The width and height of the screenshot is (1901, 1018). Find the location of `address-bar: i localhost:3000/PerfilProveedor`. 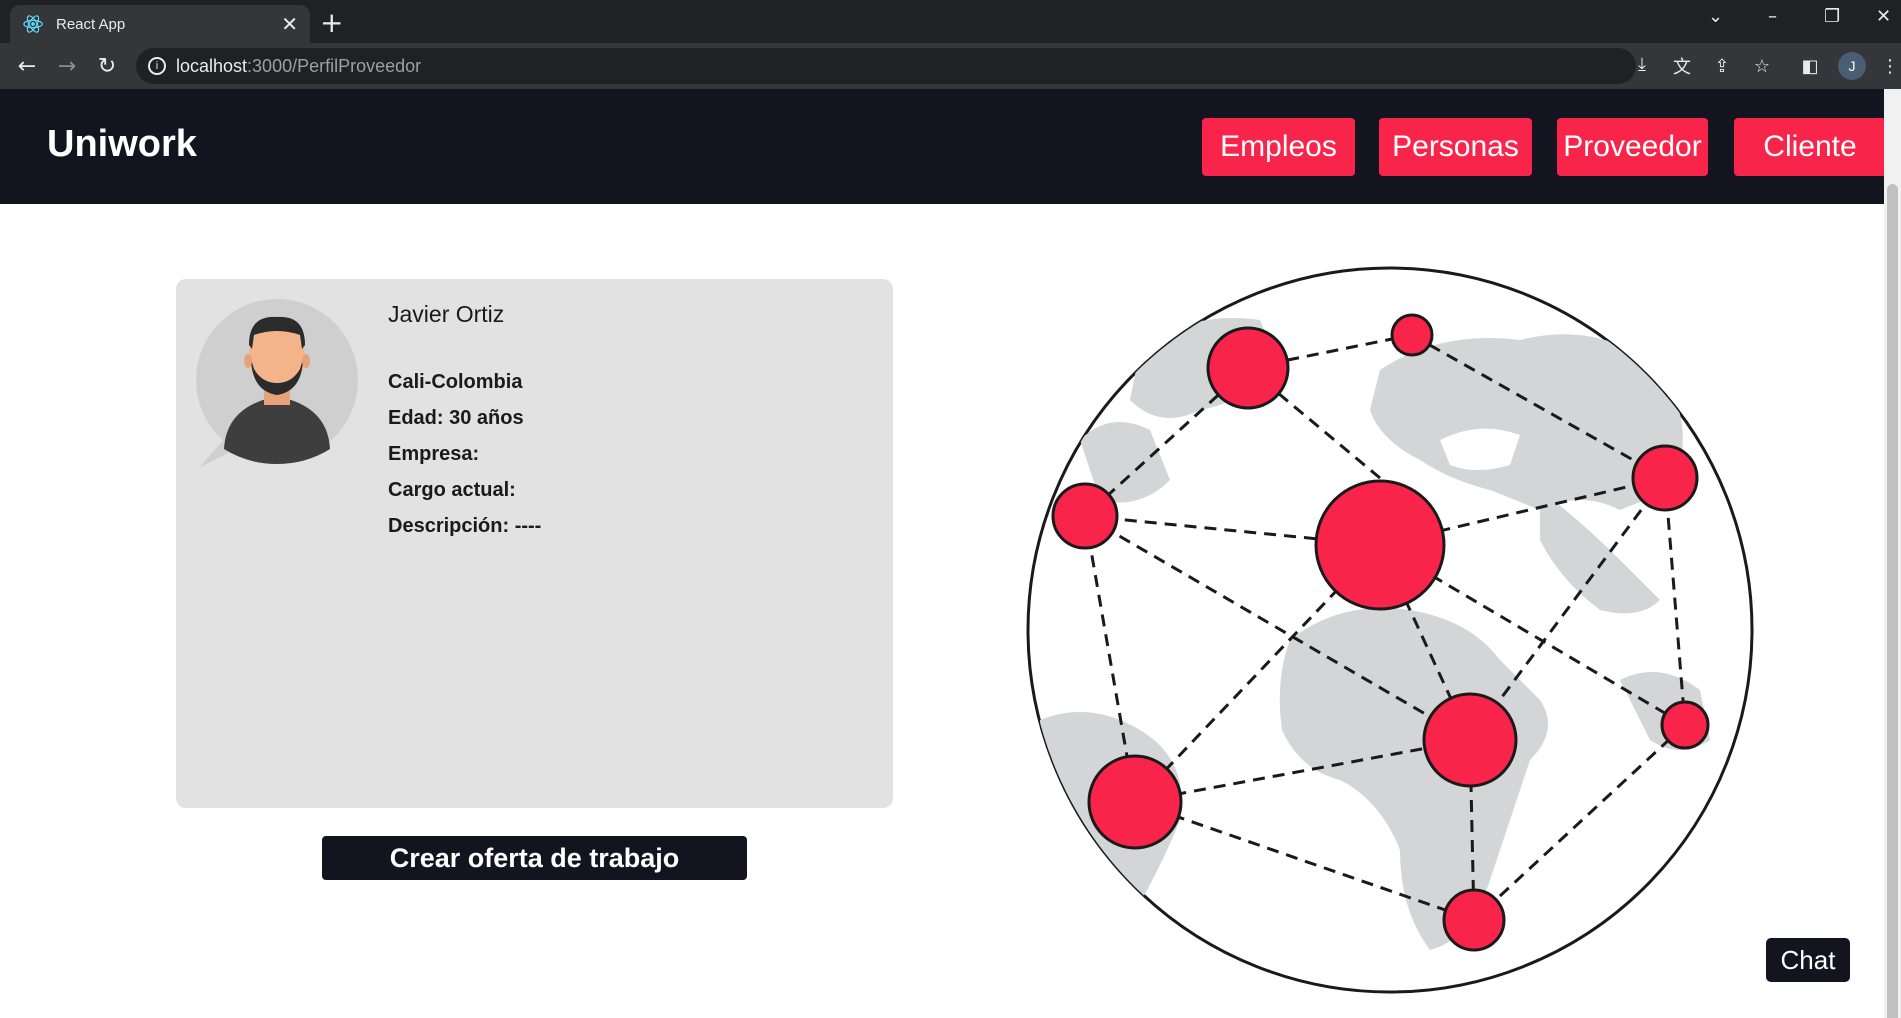

address-bar: i localhost:3000/PerfilProveedor is located at coordinates (886, 66).